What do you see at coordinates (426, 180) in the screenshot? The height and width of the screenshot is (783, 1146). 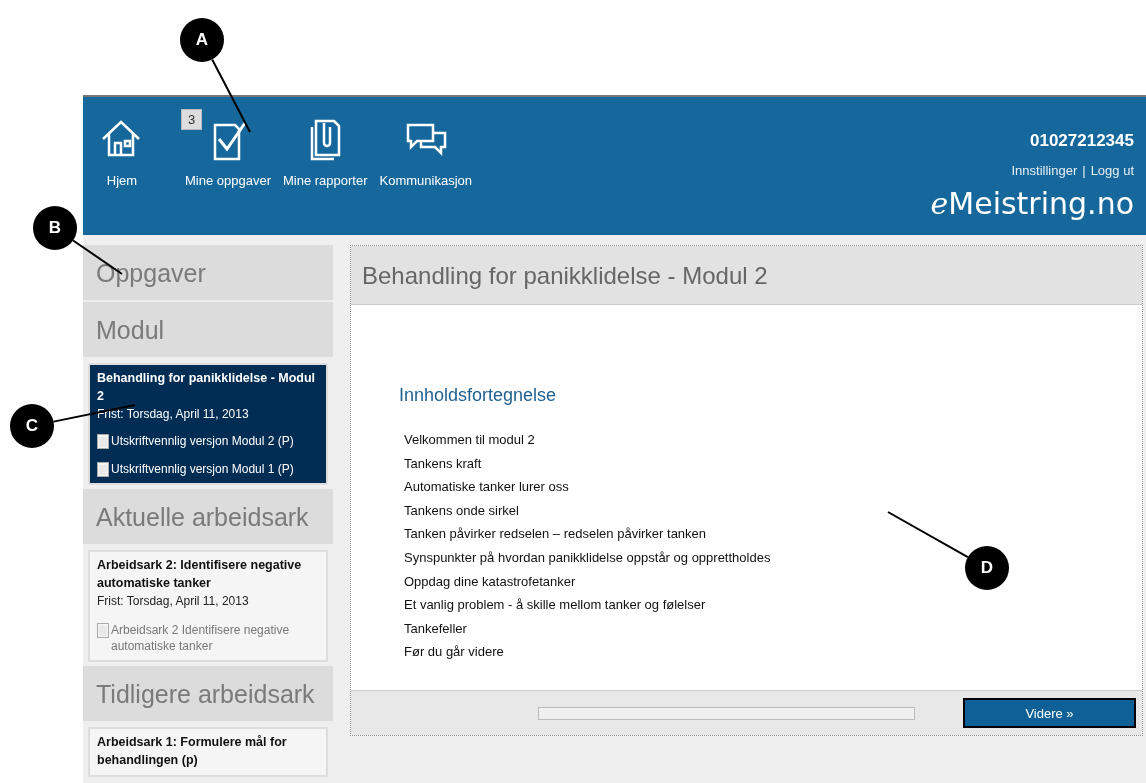 I see `nav-link: Kommunikasjon` at bounding box center [426, 180].